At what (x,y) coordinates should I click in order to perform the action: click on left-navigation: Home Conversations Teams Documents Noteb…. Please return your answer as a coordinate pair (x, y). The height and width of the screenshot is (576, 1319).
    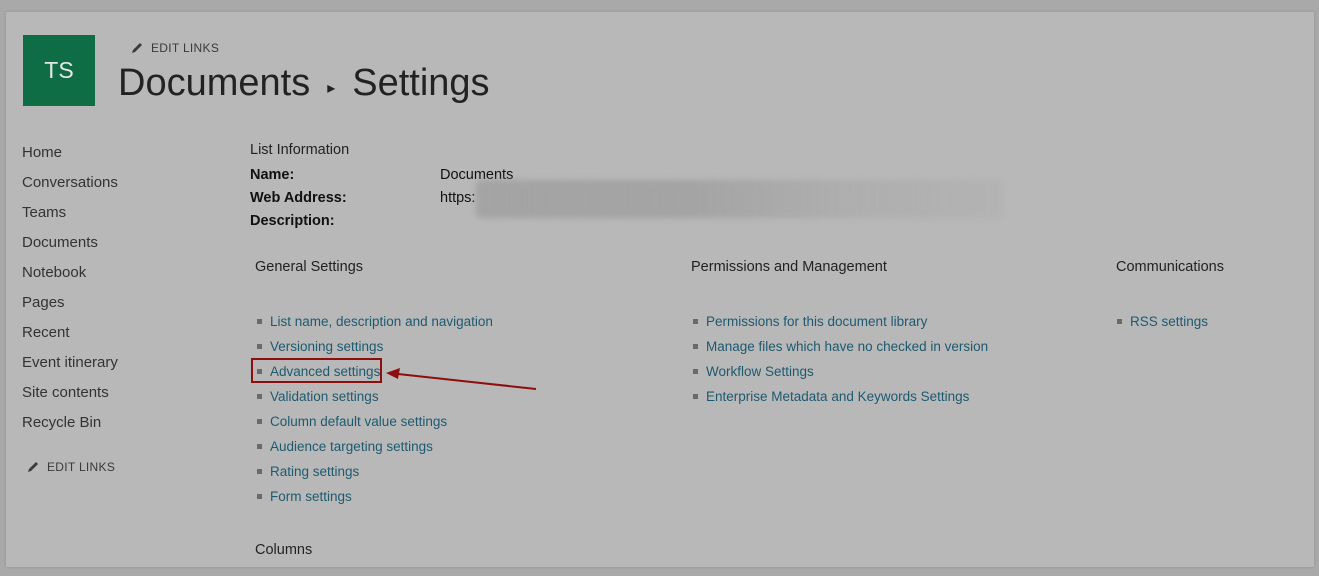
    Looking at the image, I should click on (70, 293).